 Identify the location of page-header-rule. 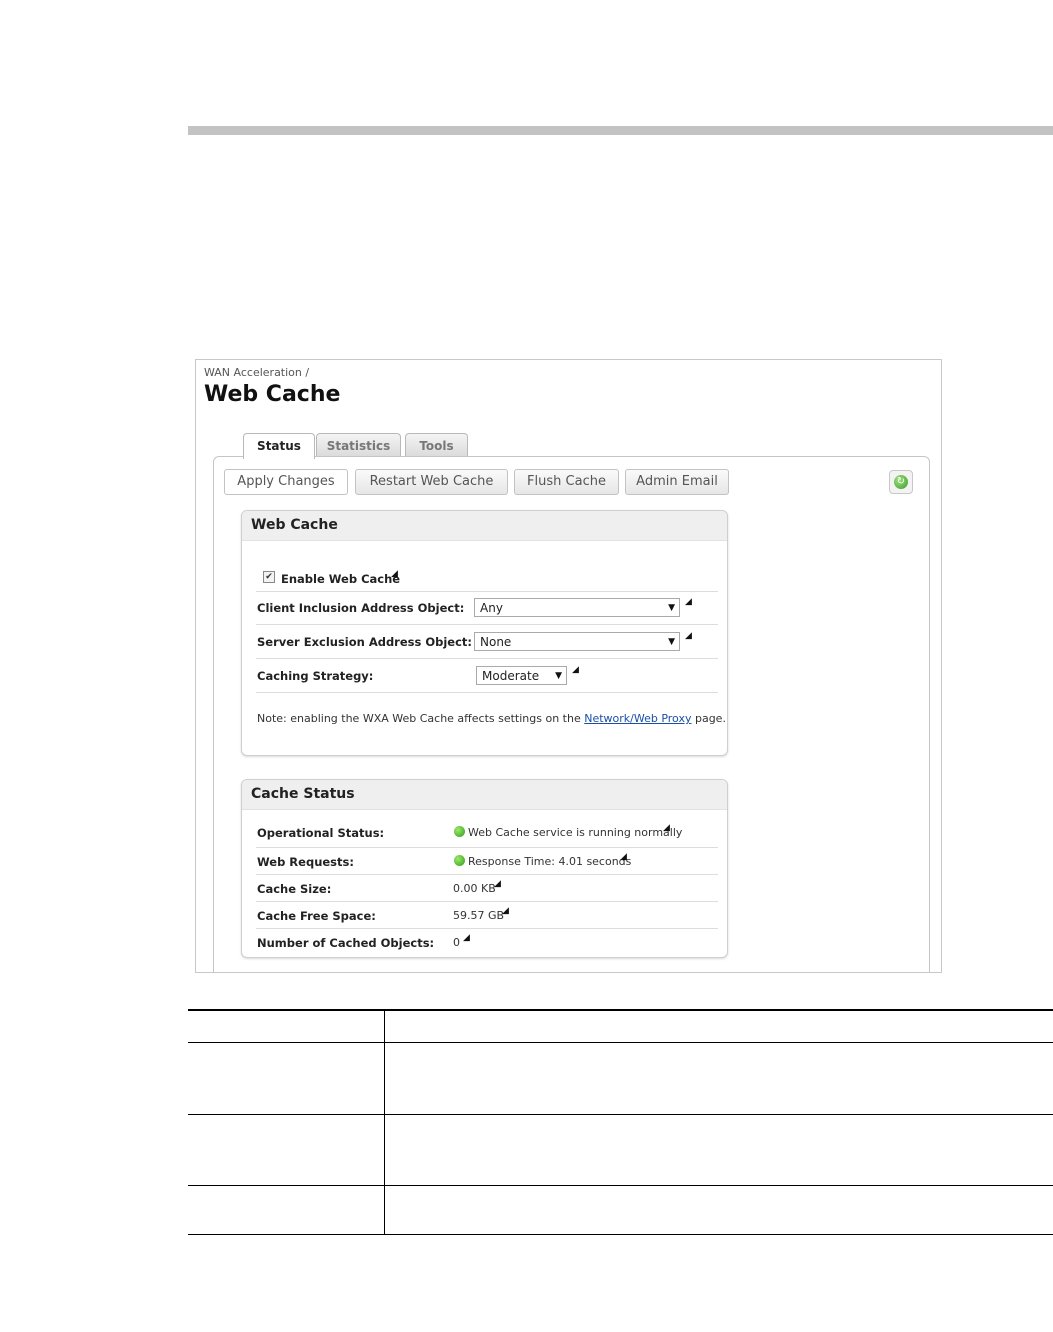
(620, 130).